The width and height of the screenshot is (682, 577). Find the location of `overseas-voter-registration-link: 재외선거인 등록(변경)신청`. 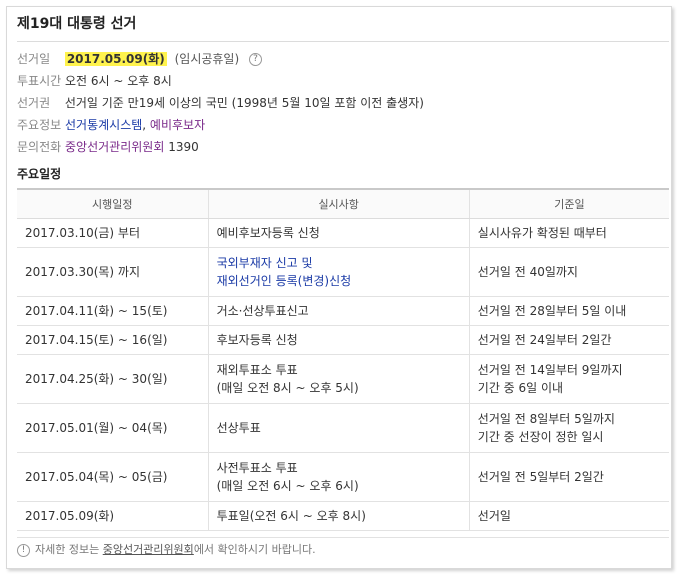

overseas-voter-registration-link: 재외선거인 등록(변경)신청 is located at coordinates (339, 281).